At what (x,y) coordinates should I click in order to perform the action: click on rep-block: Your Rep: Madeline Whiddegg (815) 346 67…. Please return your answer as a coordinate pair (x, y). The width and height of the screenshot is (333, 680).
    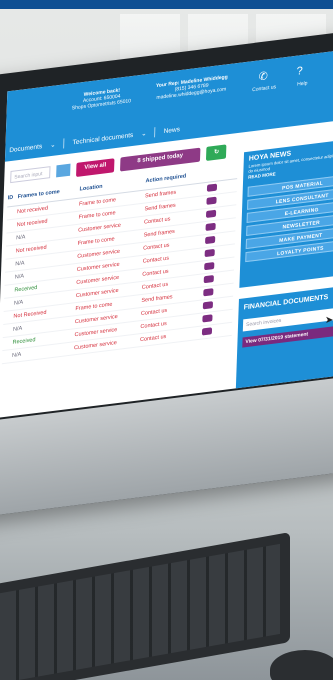
    Looking at the image, I should click on (191, 87).